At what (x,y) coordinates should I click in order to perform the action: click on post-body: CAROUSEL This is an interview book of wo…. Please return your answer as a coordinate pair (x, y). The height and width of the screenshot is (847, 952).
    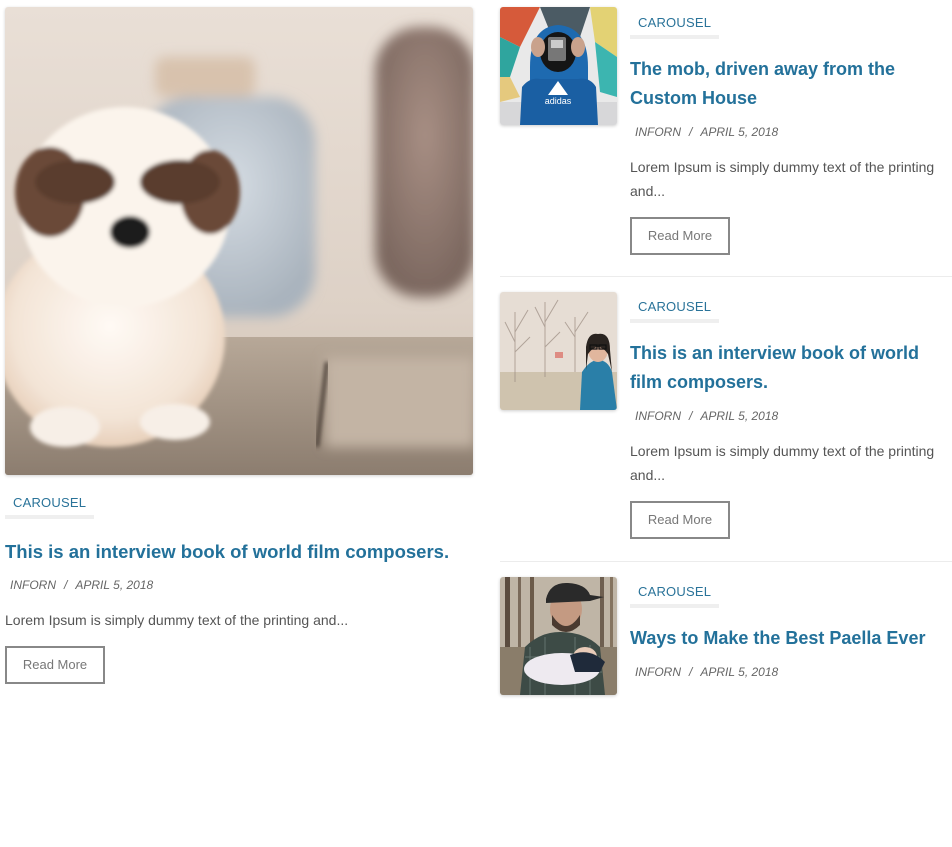
    Looking at the image, I should click on (791, 417).